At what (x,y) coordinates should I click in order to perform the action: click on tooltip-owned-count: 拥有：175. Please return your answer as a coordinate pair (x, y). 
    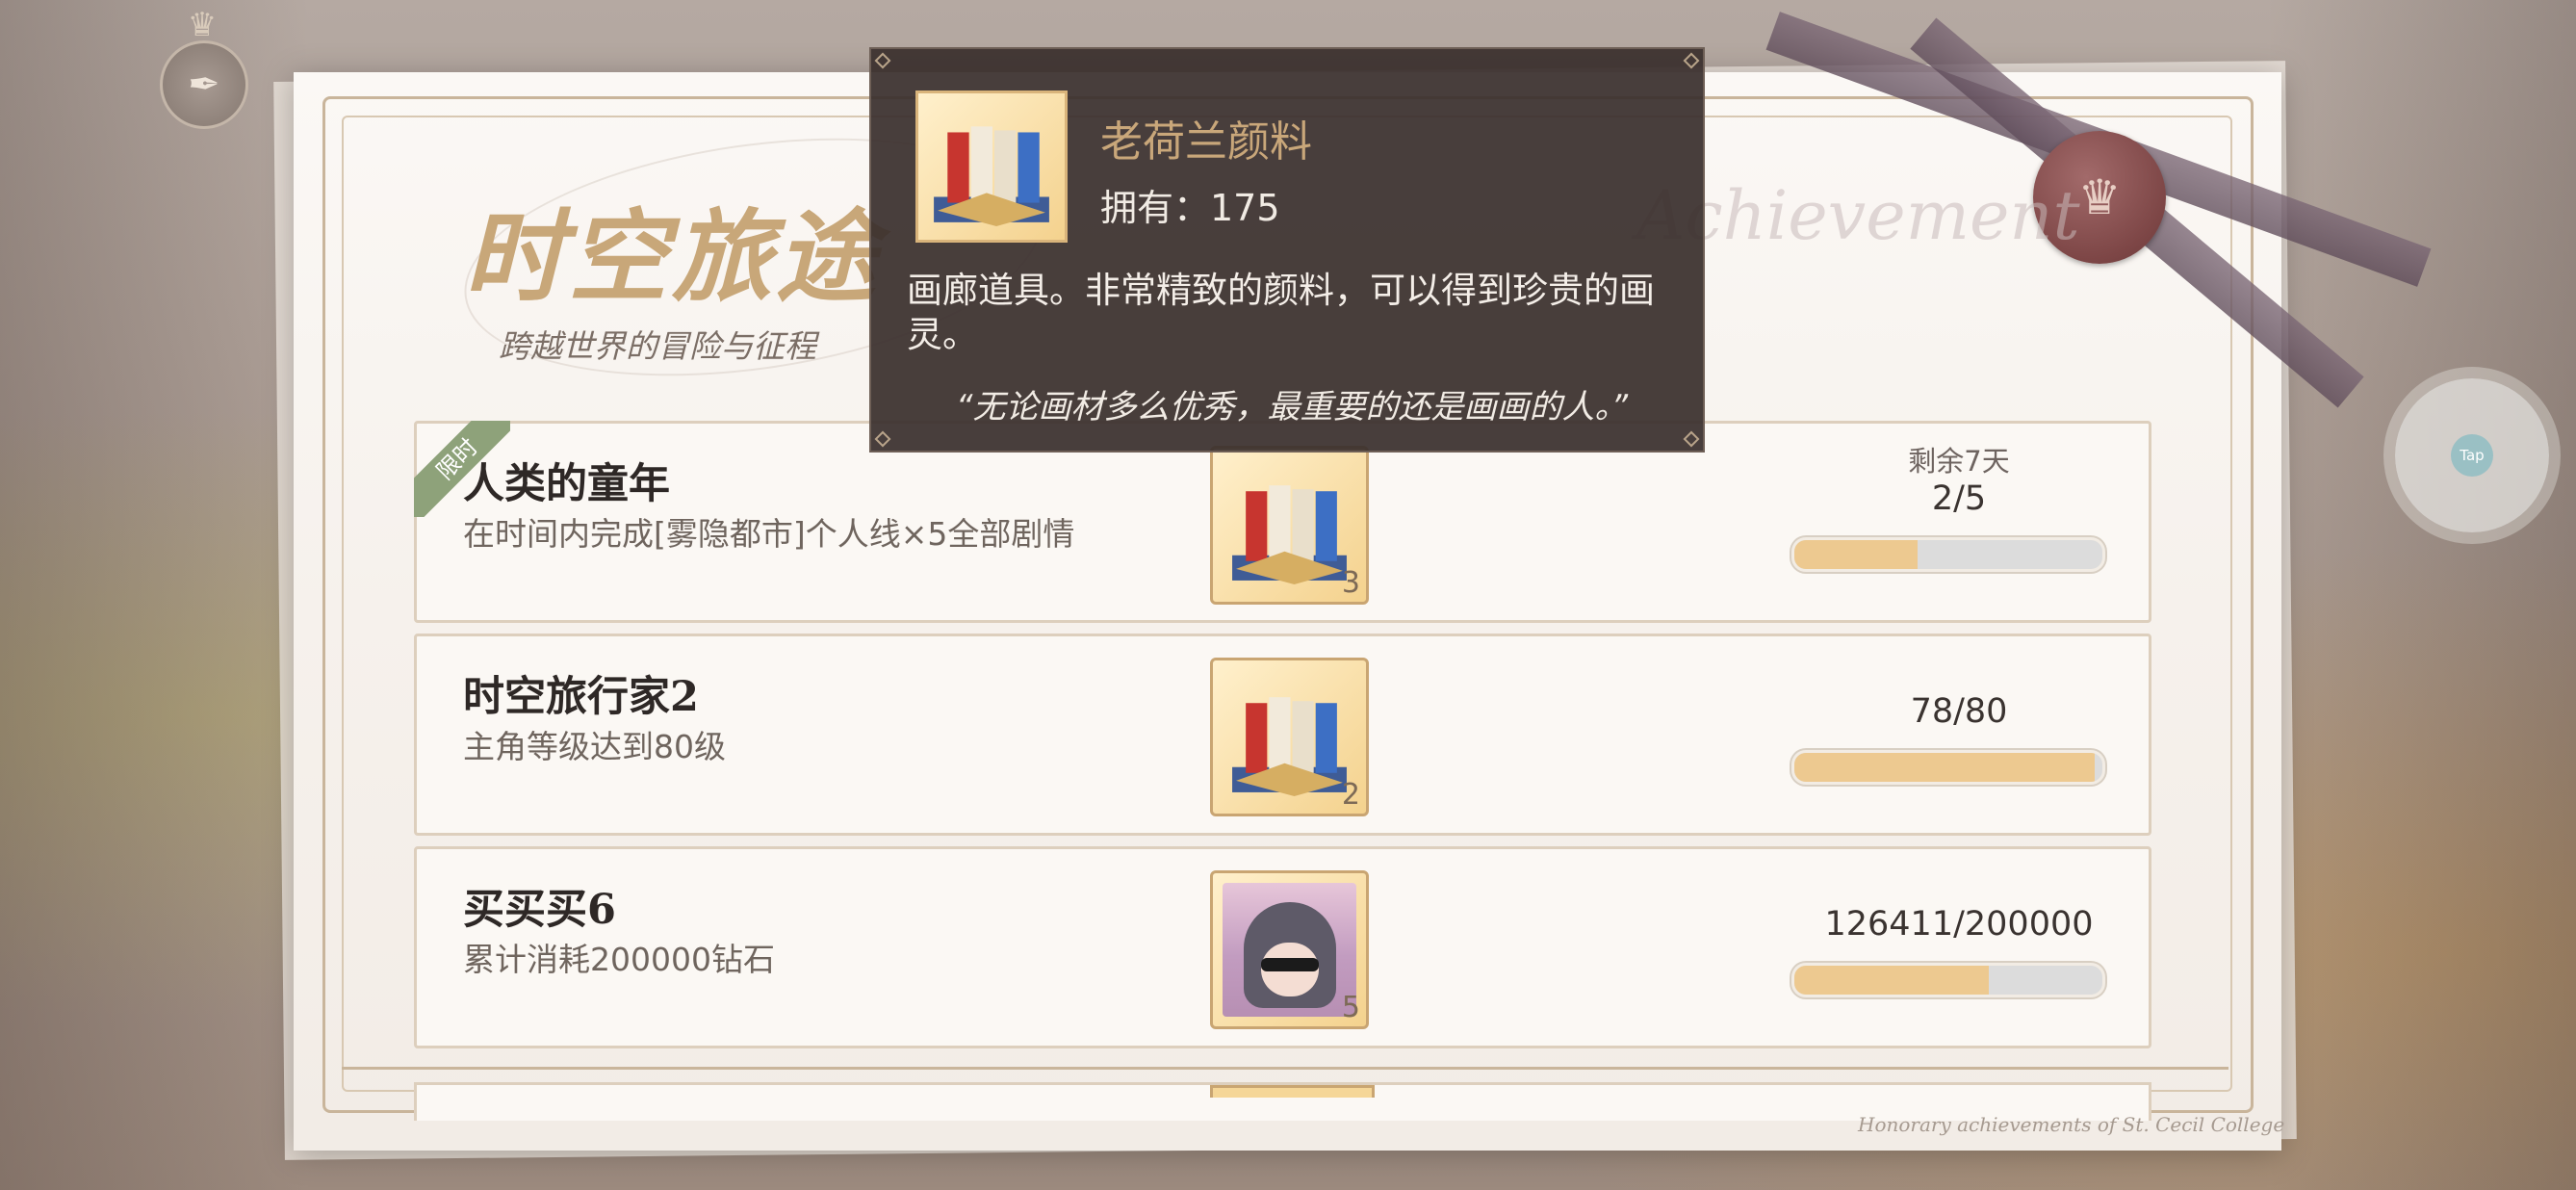
    Looking at the image, I should click on (1190, 208).